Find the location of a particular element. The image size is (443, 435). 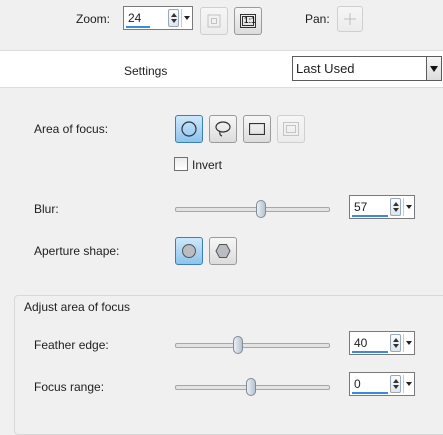

focus-range-spinbox: 0 is located at coordinates (382, 384).